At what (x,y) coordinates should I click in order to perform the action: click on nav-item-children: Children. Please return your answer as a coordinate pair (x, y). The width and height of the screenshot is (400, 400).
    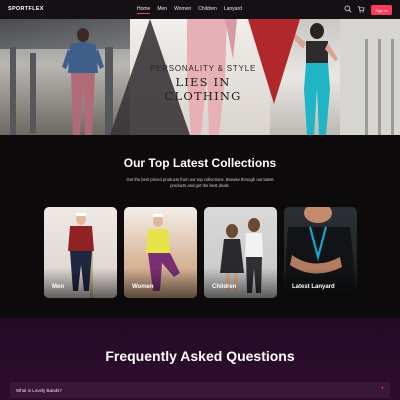
    Looking at the image, I should click on (207, 10).